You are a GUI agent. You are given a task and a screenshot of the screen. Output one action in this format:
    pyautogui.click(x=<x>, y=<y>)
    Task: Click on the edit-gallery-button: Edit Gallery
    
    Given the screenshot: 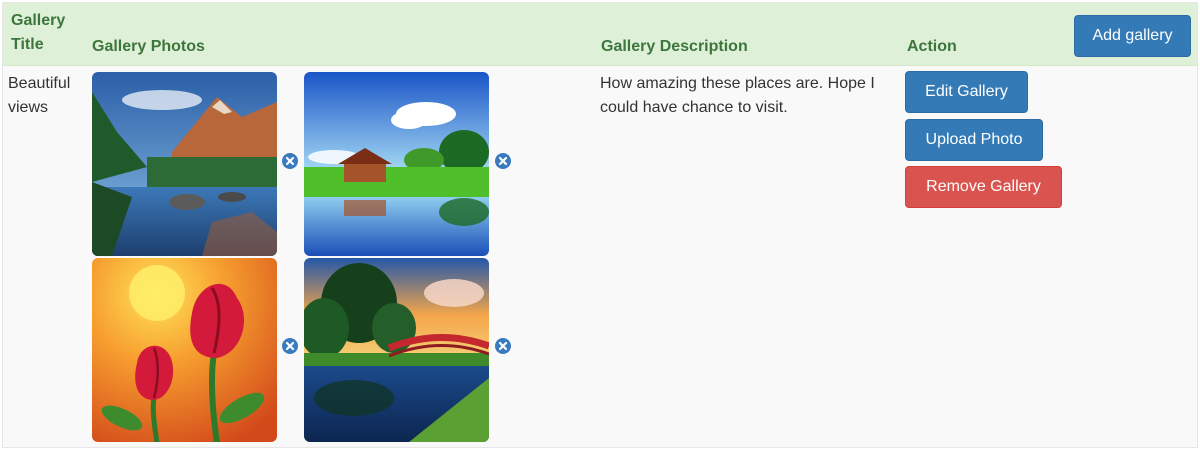 What is the action you would take?
    pyautogui.click(x=966, y=92)
    